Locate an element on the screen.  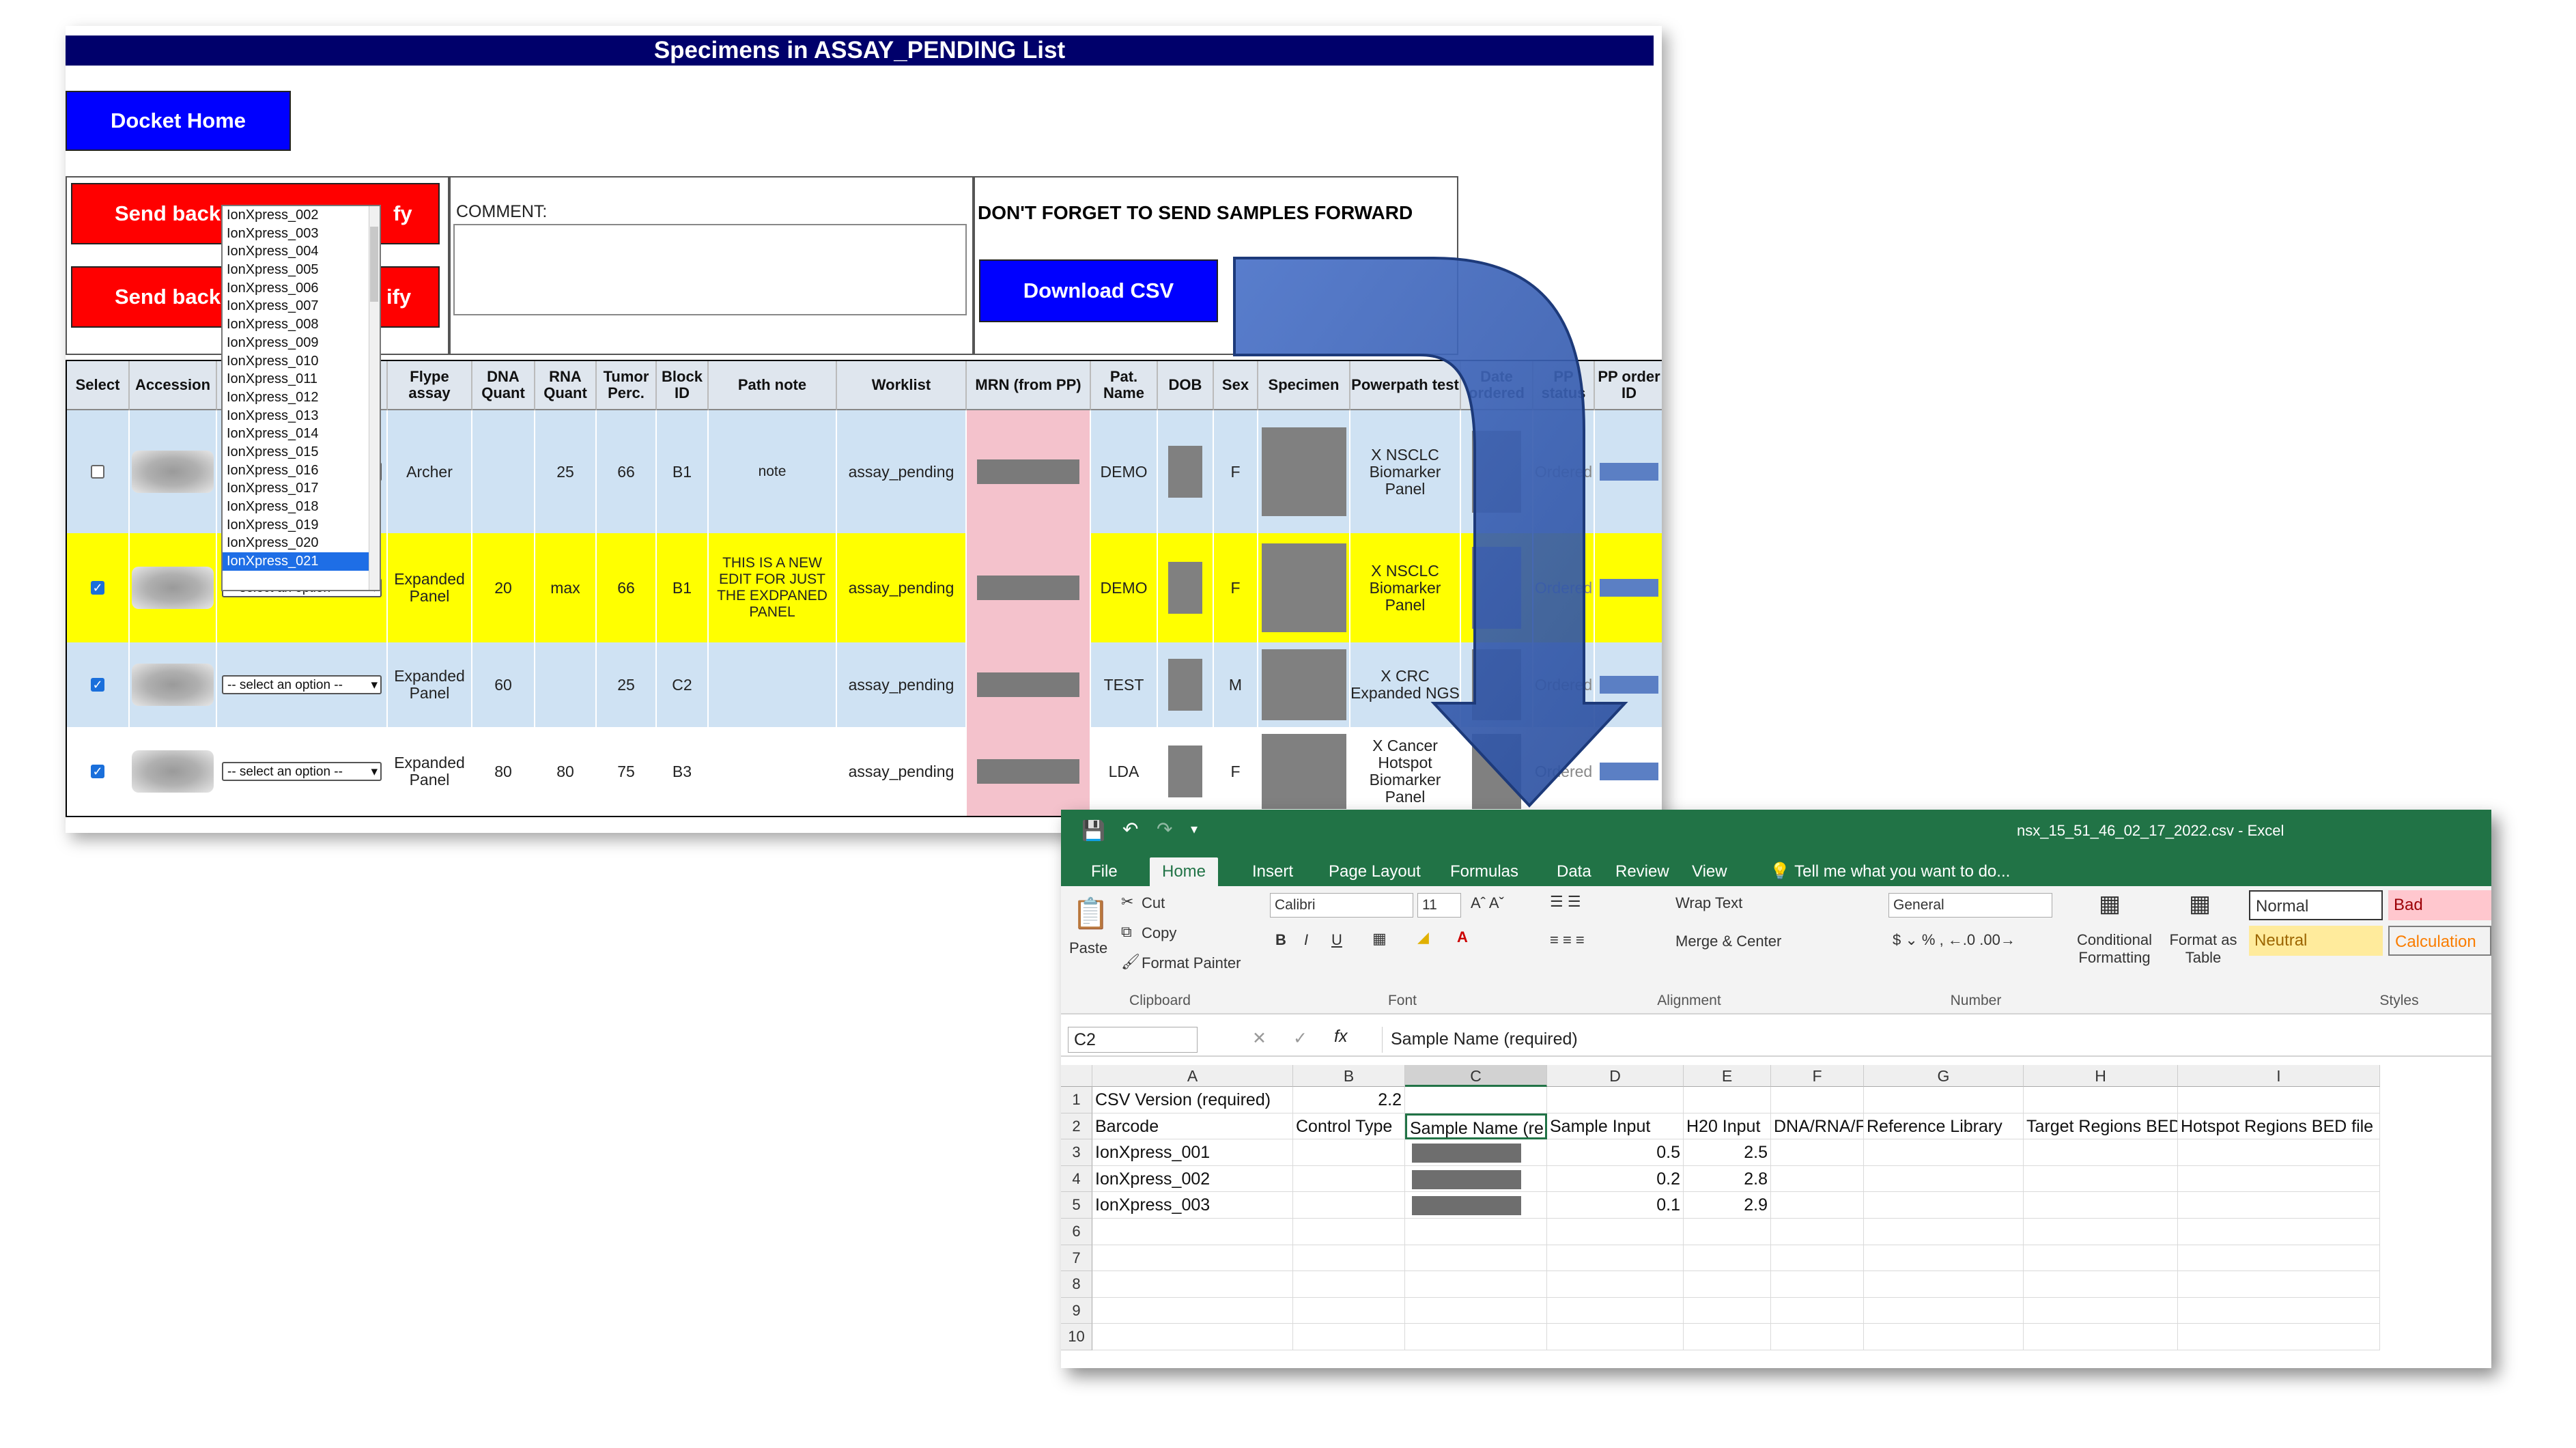
dropdown-option: IonXpress_009 is located at coordinates (301, 343).